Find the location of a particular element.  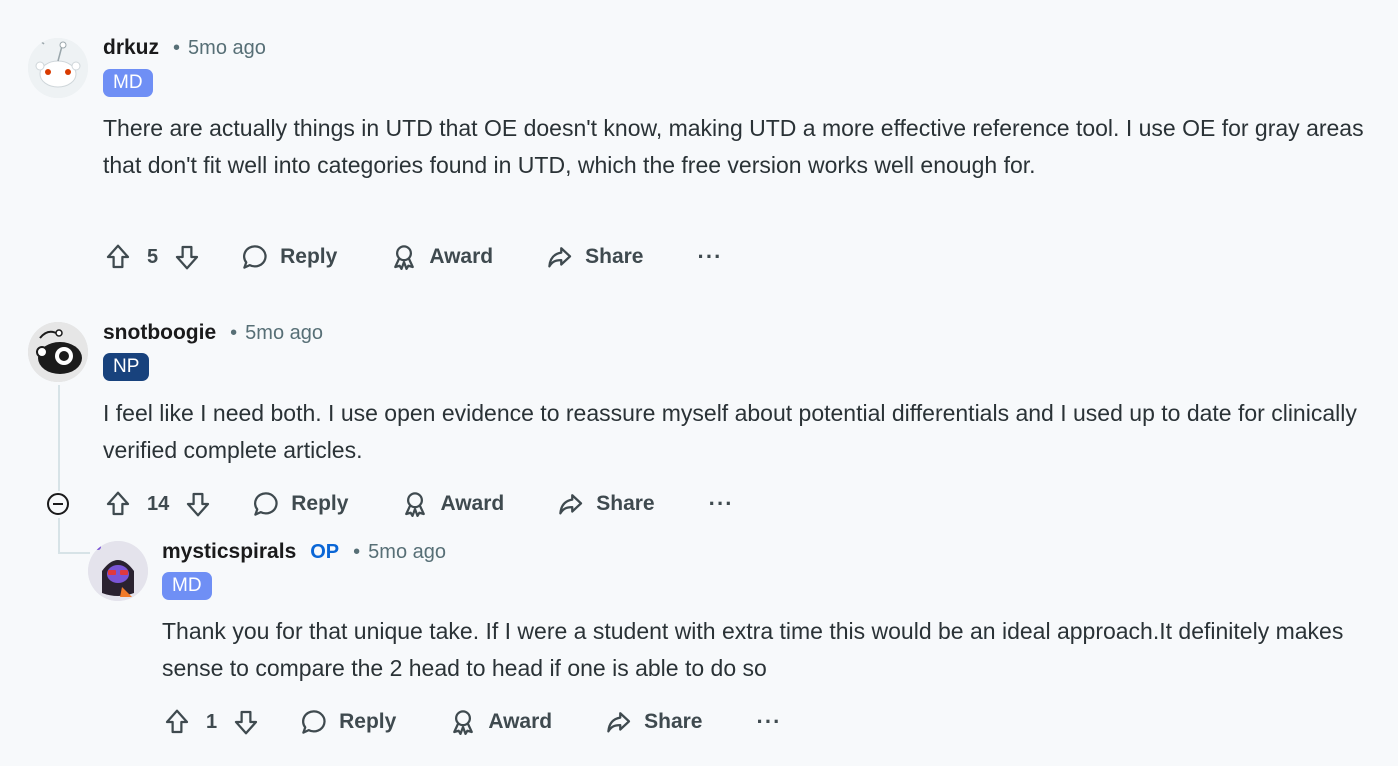

collapse-thread-button is located at coordinates (58, 504).